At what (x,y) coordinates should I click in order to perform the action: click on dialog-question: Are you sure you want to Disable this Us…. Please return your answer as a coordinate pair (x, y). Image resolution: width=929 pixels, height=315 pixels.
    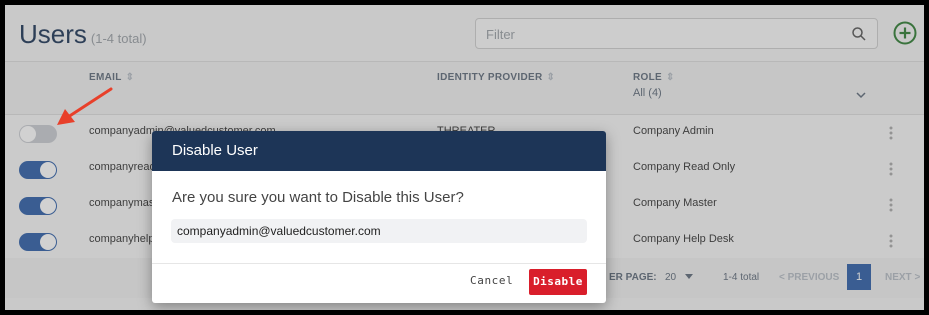
    Looking at the image, I should click on (318, 197).